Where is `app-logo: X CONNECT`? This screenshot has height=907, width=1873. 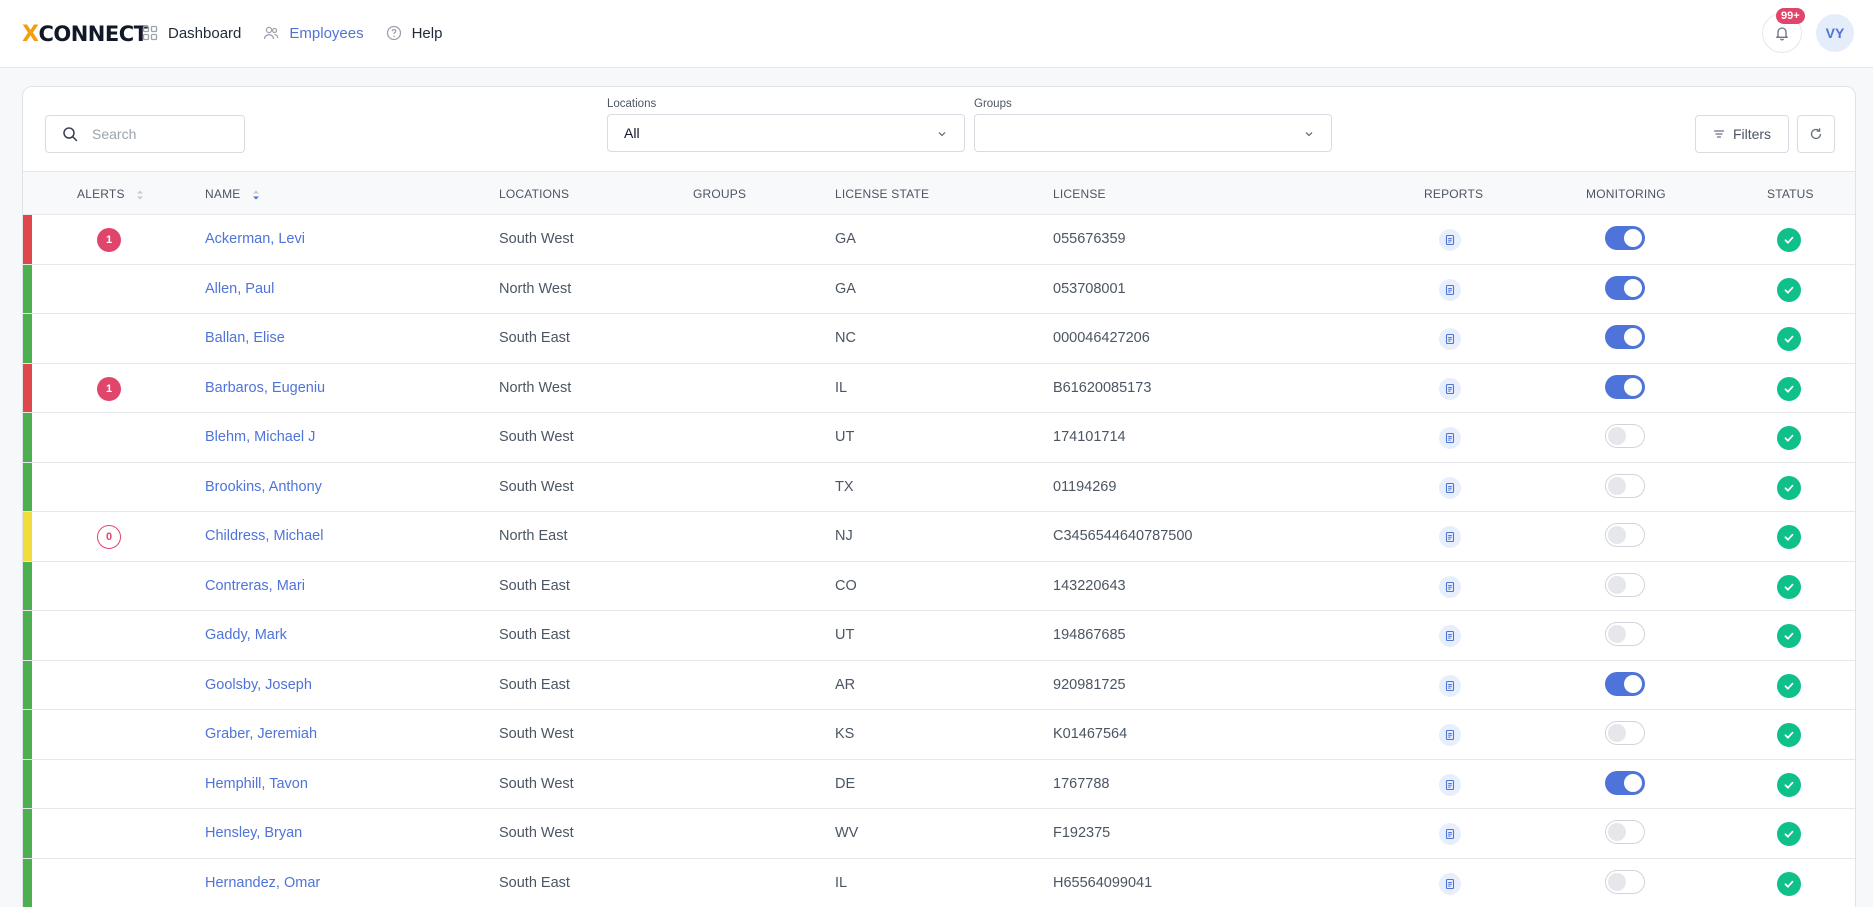 app-logo: X CONNECT is located at coordinates (85, 34).